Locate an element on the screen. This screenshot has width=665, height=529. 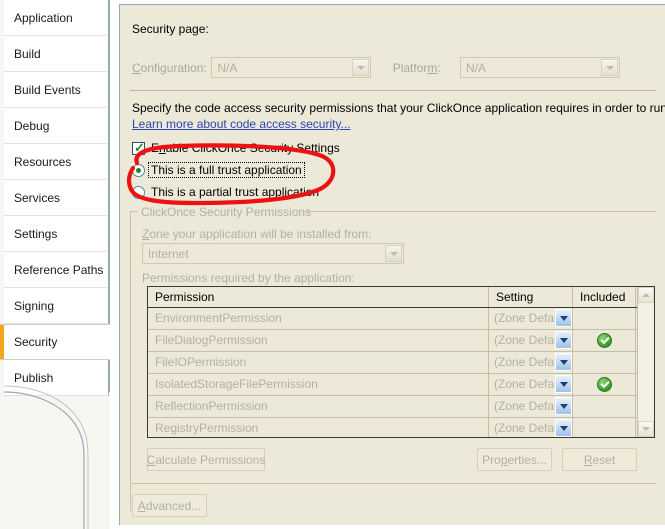
sidebar-item-label: Security is located at coordinates (36, 342).